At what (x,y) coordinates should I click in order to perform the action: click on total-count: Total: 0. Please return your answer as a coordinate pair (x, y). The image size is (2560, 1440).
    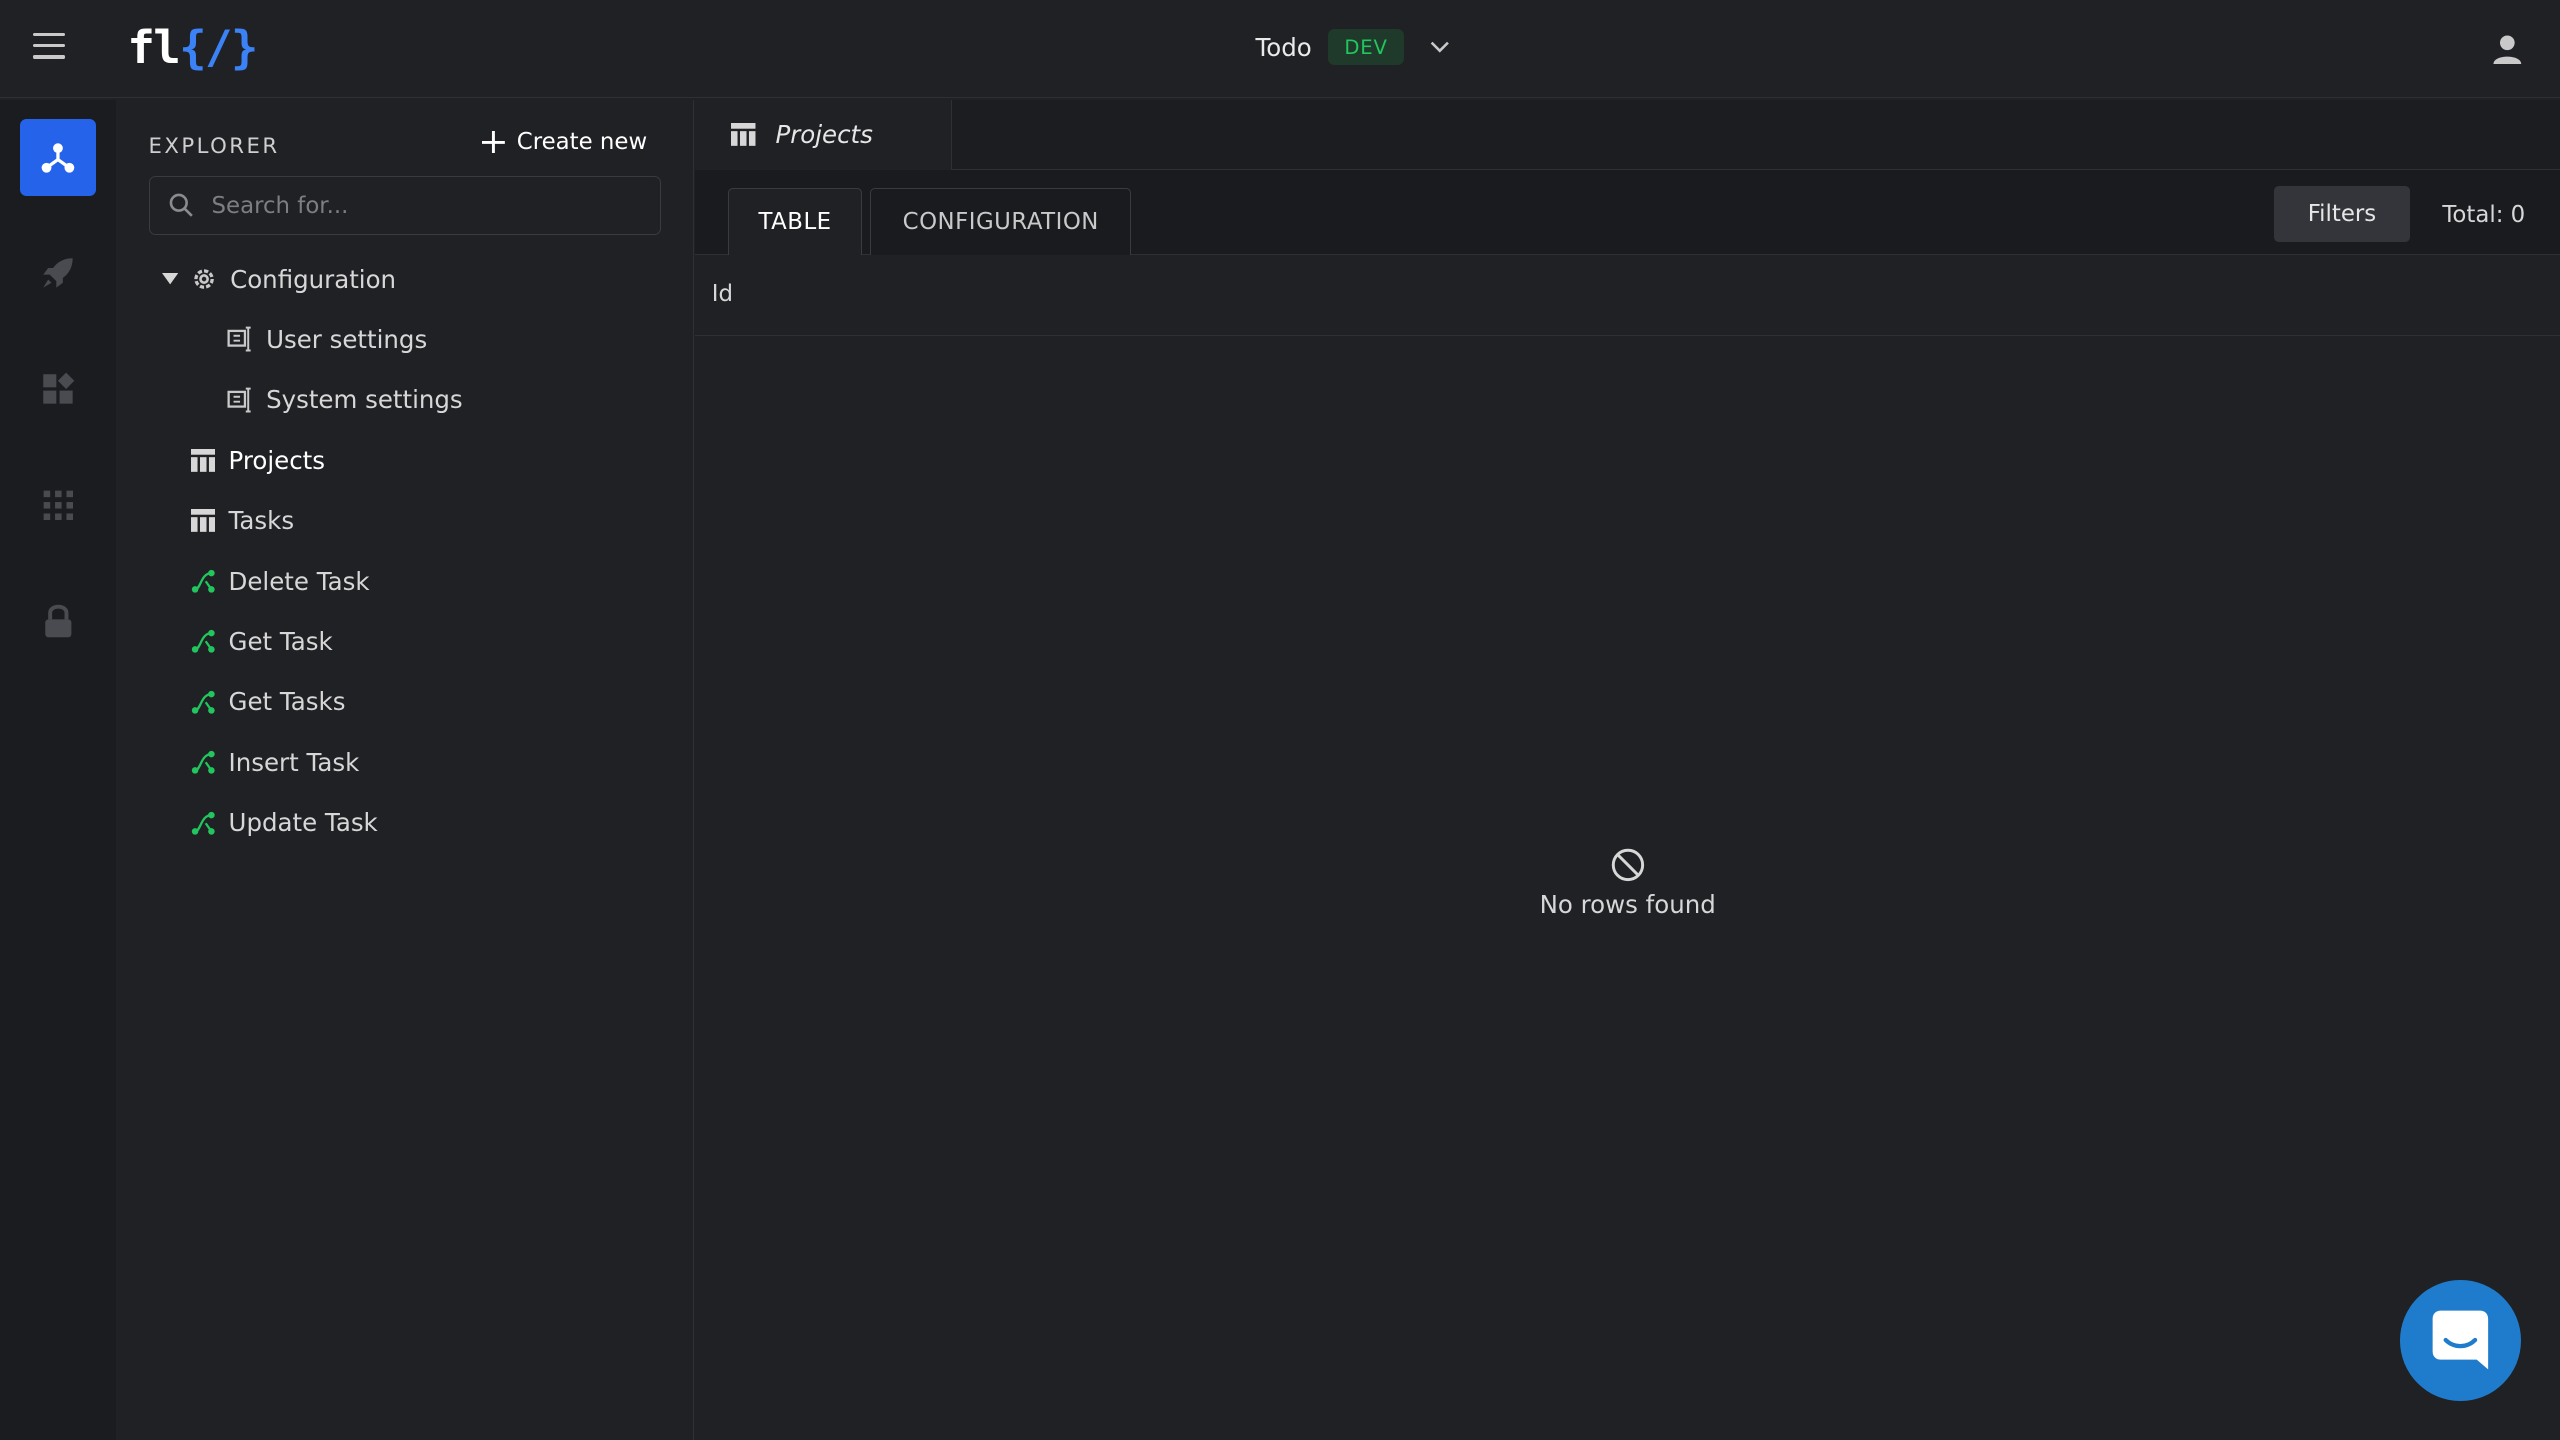
    Looking at the image, I should click on (2483, 215).